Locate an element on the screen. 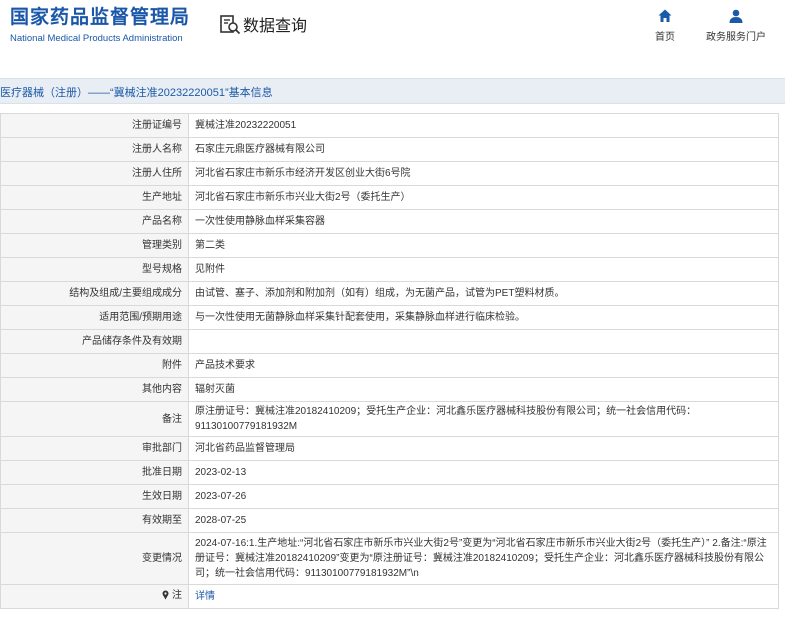 This screenshot has height=627, width=785. table-row: 审批部门 河北省药品监督管理局 is located at coordinates (389, 448).